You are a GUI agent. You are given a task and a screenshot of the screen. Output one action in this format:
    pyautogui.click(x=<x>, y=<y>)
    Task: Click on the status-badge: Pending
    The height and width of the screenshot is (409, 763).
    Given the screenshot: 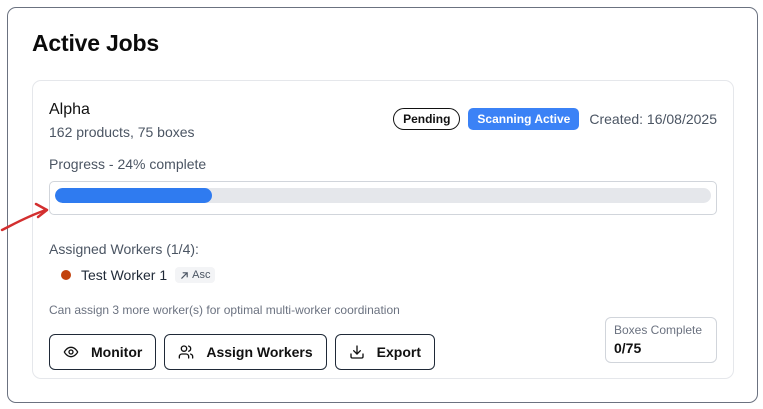 What is the action you would take?
    pyautogui.click(x=427, y=119)
    